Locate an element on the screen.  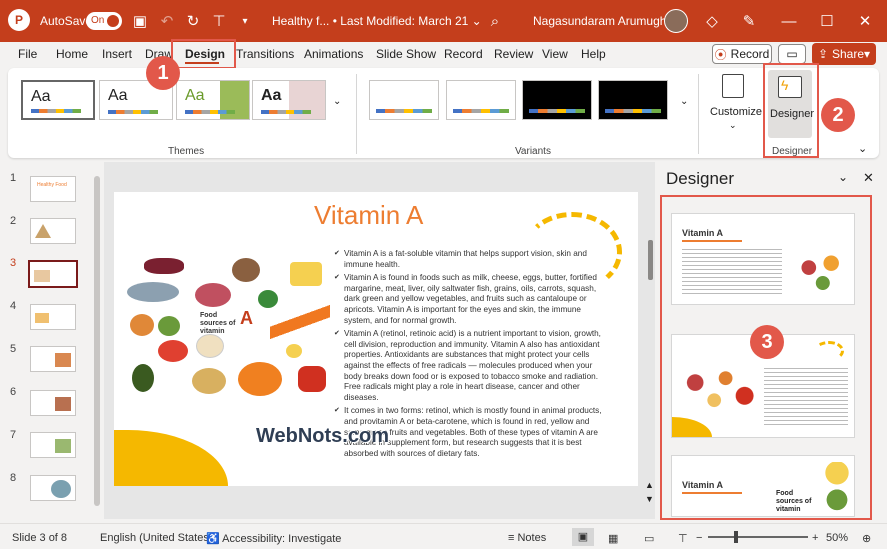
save-icon: ▣ is located at coordinates (140, 21).